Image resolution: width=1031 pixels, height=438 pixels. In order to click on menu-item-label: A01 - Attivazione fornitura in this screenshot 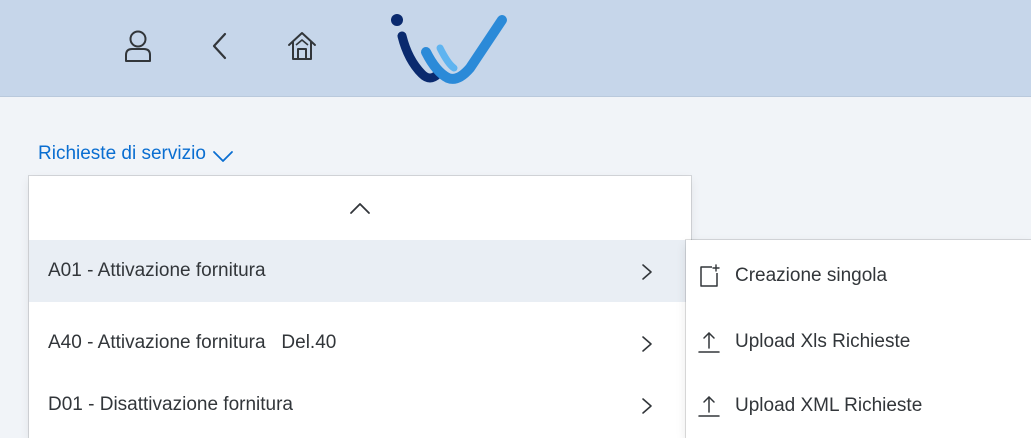, I will do `click(157, 270)`.